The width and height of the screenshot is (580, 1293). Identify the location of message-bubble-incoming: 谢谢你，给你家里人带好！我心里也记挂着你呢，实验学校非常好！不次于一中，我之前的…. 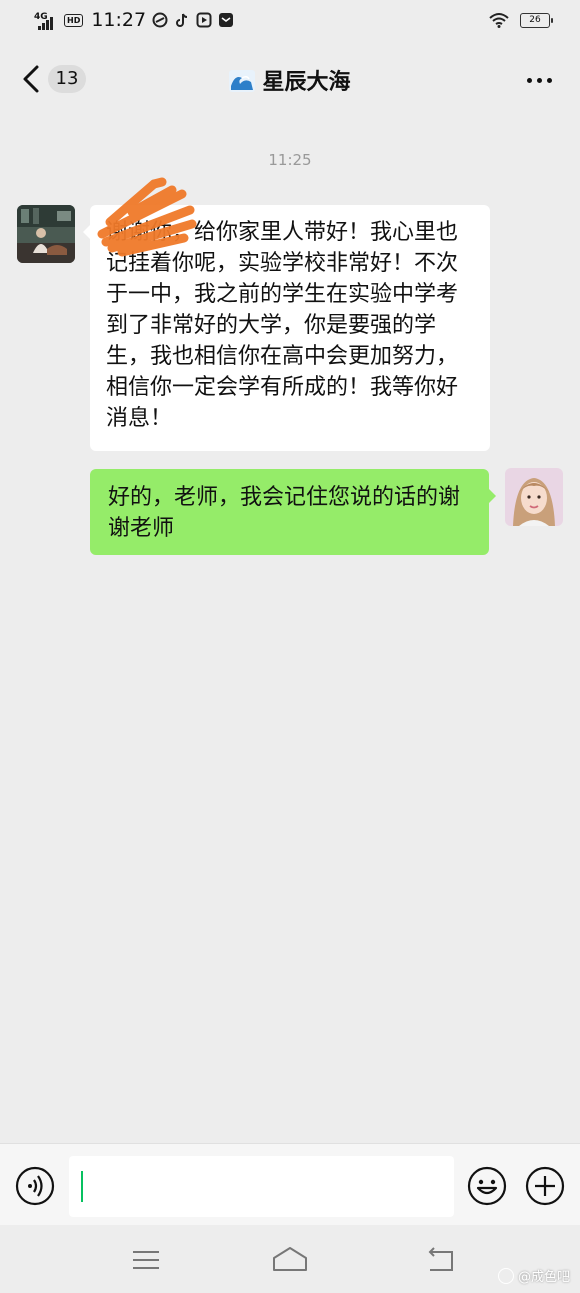
(286, 328).